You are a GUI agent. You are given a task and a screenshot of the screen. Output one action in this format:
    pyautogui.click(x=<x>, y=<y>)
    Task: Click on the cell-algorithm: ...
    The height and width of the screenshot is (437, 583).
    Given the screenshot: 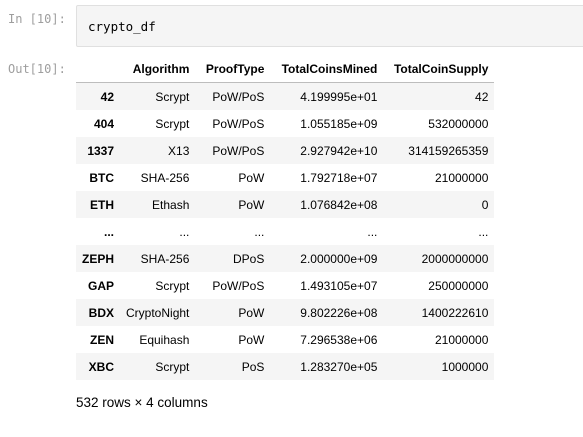 What is the action you would take?
    pyautogui.click(x=184, y=231)
    